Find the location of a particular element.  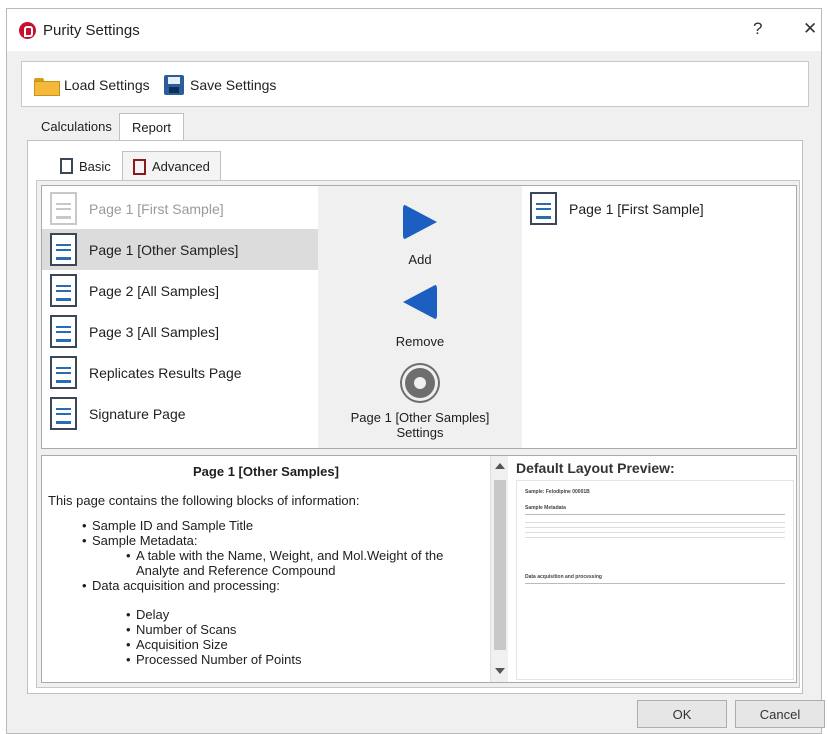

list-item: Sample Metadata: is located at coordinates (283, 540).